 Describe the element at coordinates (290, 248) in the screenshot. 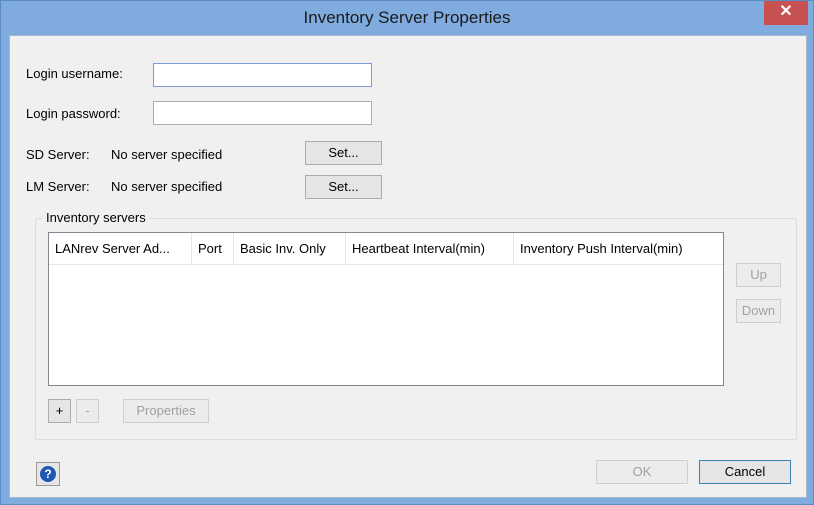

I see `column-header-basic-inv-only: Basic Inv. Only` at that location.